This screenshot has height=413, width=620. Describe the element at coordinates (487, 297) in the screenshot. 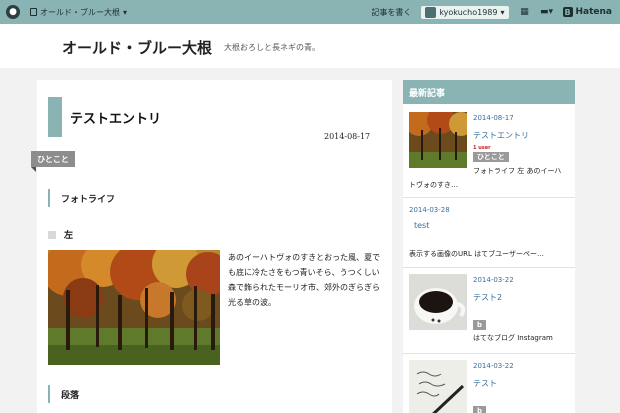

I see `entry-title-link: テスト2` at that location.